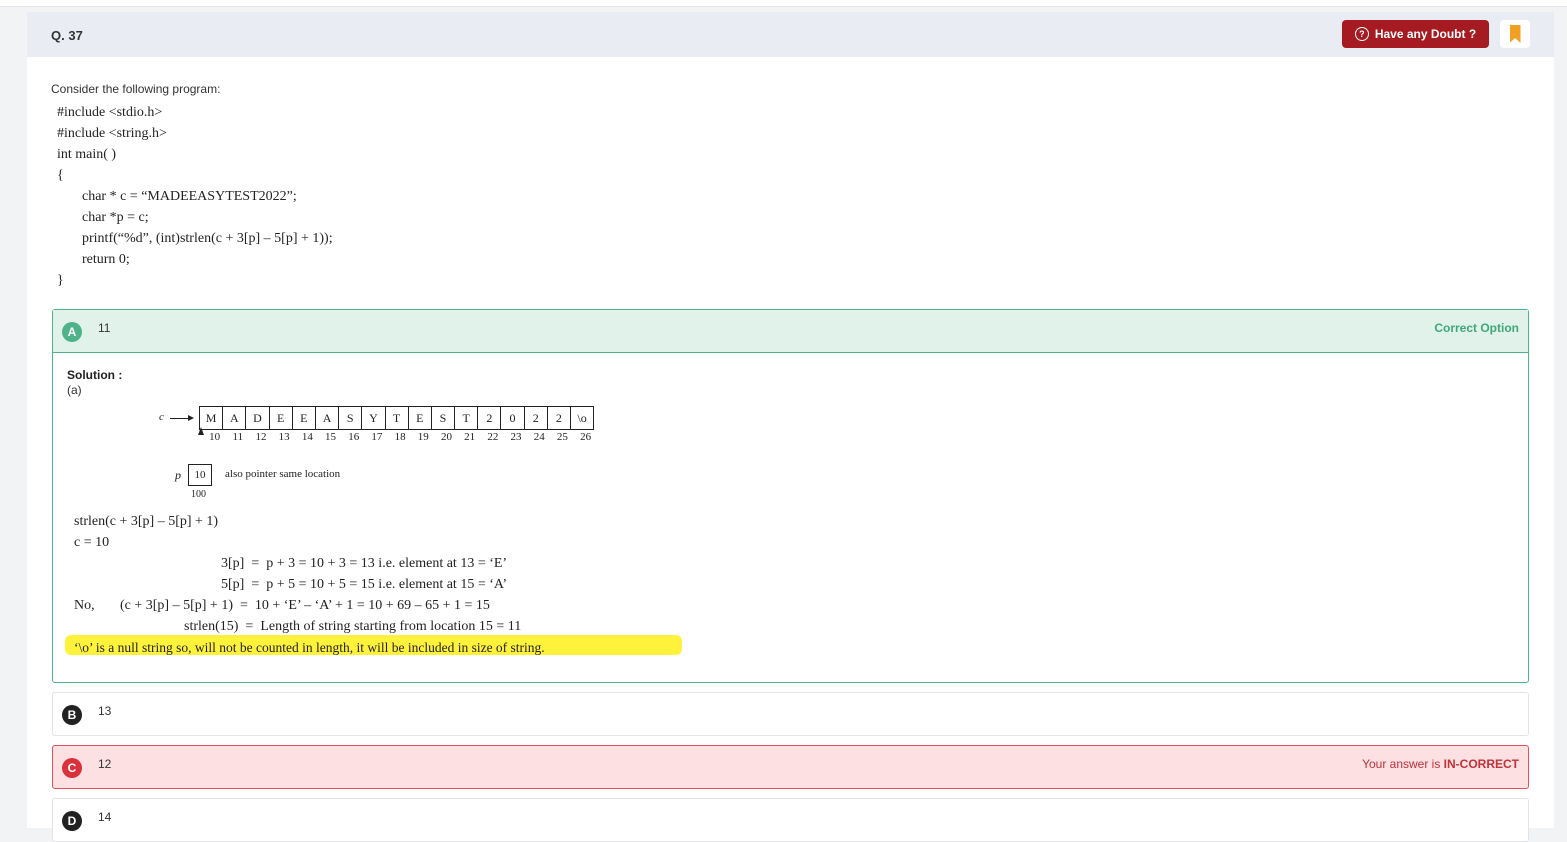 This screenshot has width=1567, height=842. Describe the element at coordinates (191, 418) in the screenshot. I see `arrow-head-icon` at that location.